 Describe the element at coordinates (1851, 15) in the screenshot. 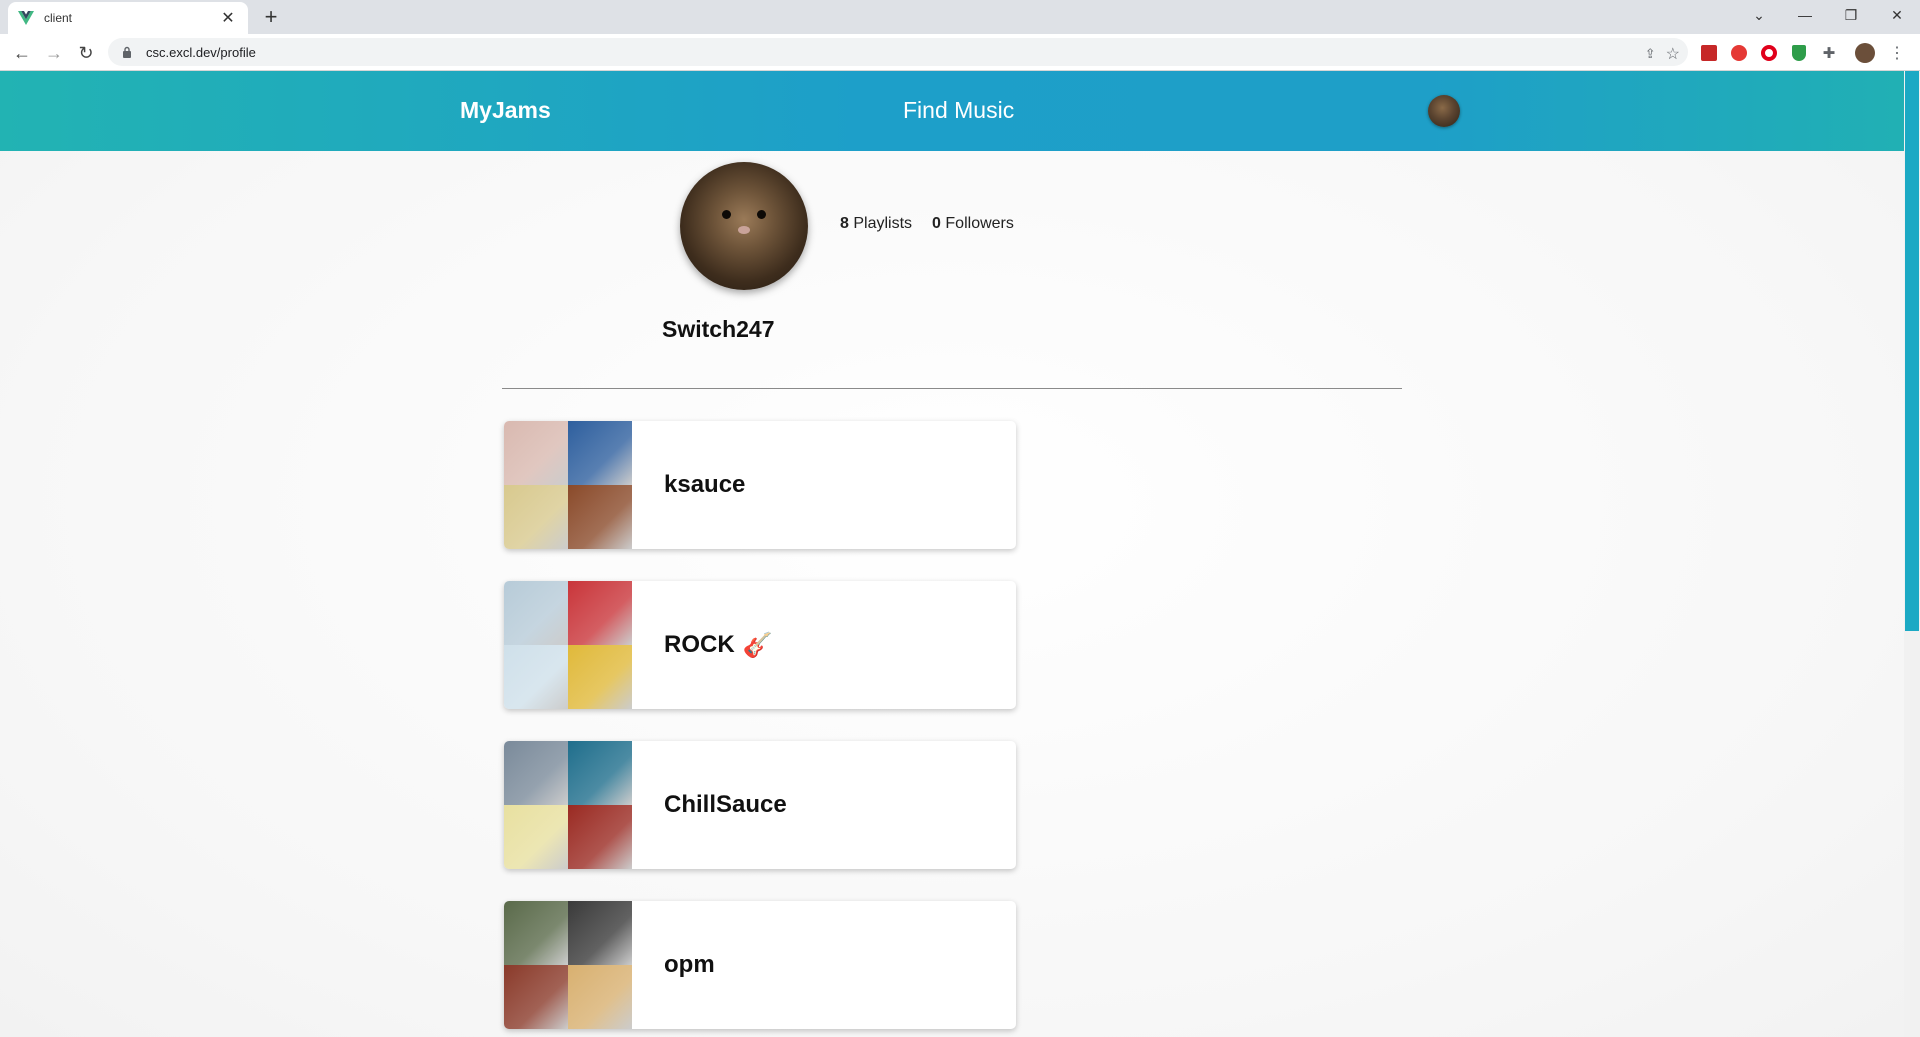

I see `restore-icon: ❐` at that location.